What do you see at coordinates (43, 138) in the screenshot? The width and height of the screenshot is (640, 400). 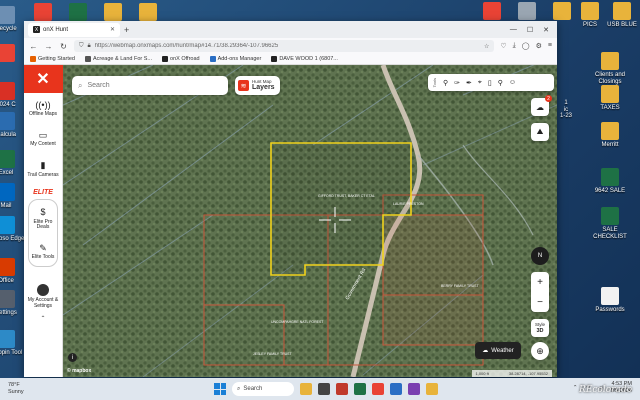 I see `sidebar-item: ▭ My Content` at bounding box center [43, 138].